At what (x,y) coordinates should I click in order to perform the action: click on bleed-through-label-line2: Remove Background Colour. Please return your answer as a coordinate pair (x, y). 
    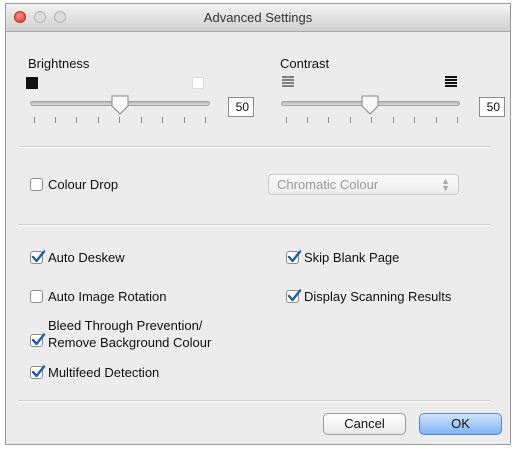
    Looking at the image, I should click on (130, 342).